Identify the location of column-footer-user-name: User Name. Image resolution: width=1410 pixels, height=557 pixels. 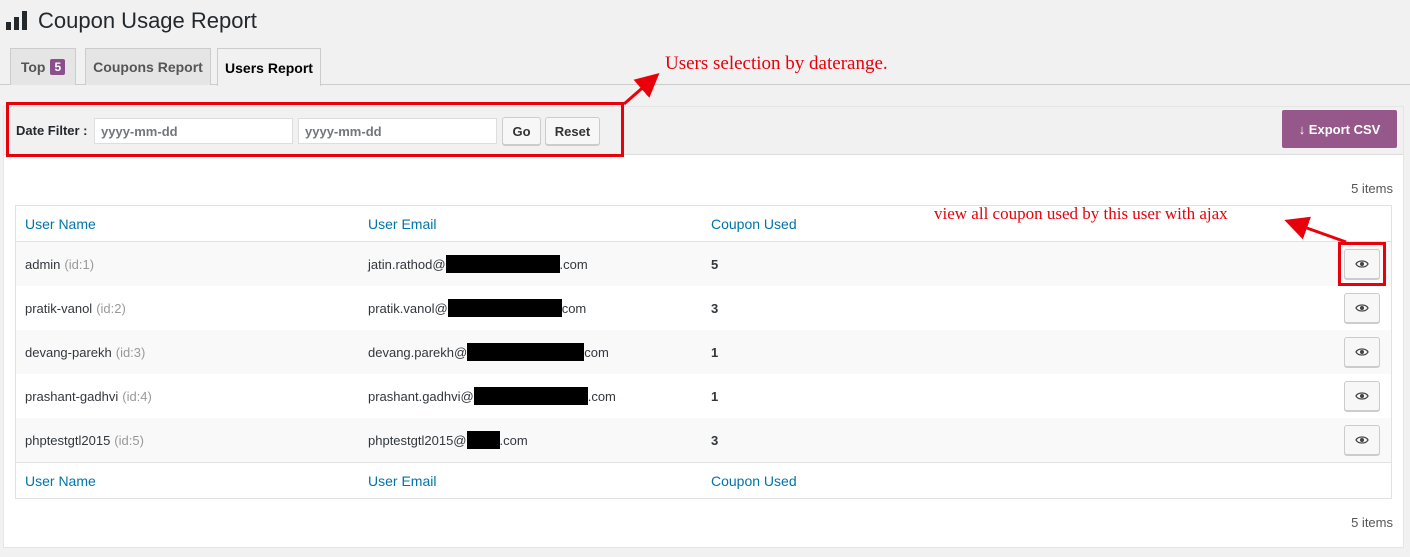
(60, 481).